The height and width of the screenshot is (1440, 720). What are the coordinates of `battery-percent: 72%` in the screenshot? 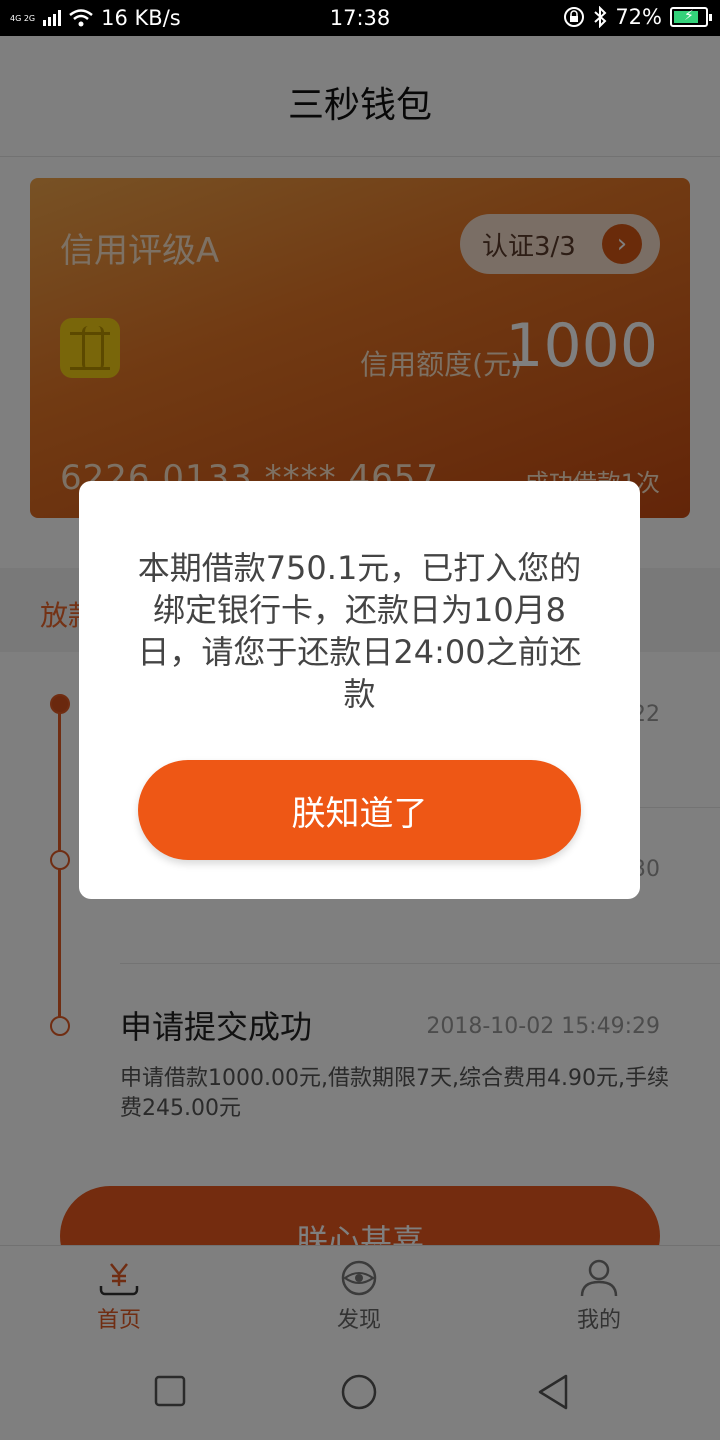 It's located at (638, 17).